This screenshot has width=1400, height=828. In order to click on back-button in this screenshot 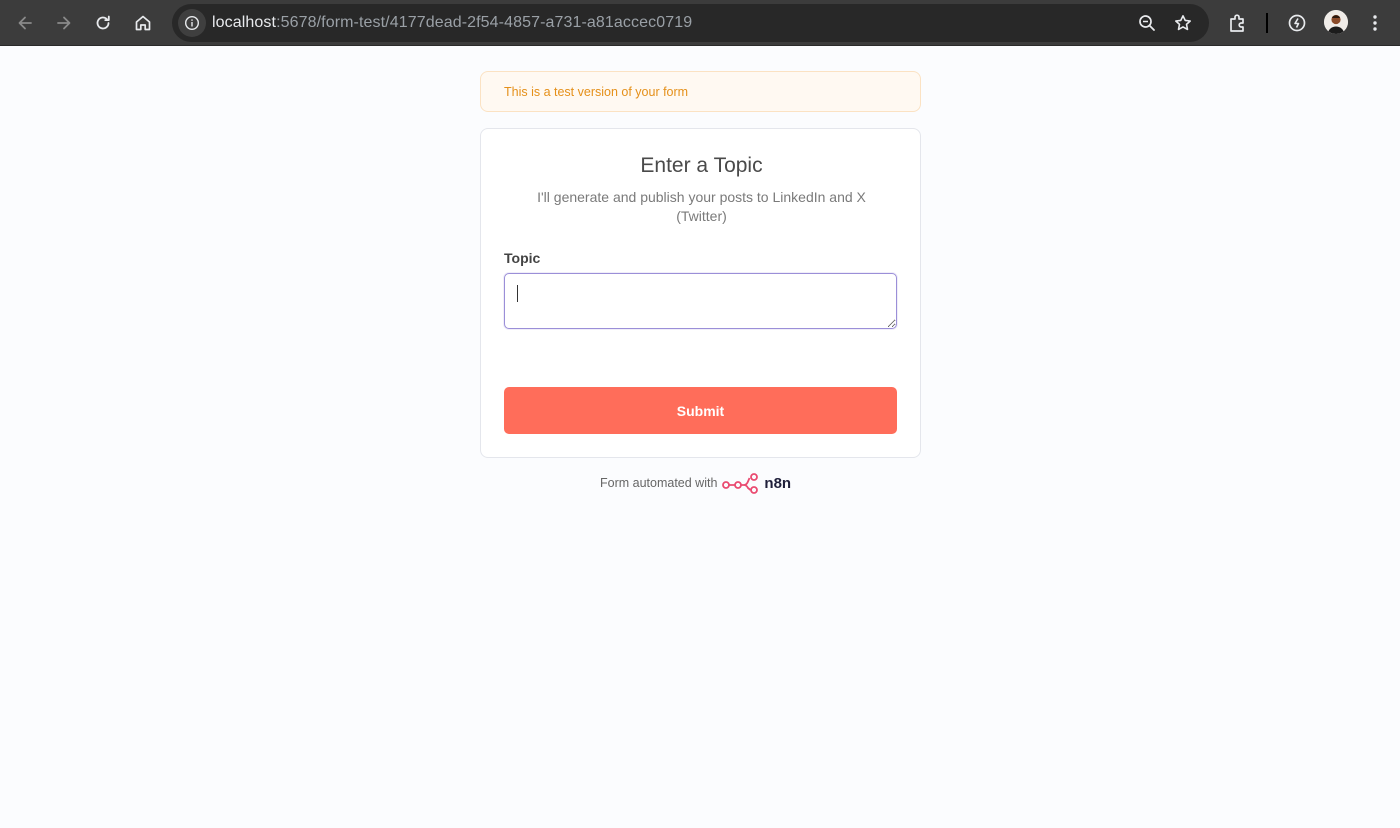, I will do `click(25, 23)`.